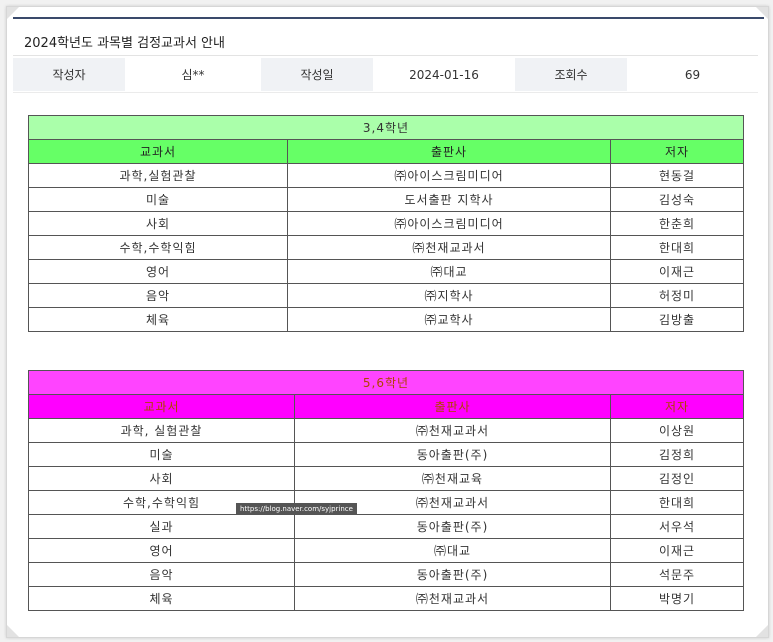  I want to click on table-row: 실과 동아출판(주) 서우석, so click(386, 526).